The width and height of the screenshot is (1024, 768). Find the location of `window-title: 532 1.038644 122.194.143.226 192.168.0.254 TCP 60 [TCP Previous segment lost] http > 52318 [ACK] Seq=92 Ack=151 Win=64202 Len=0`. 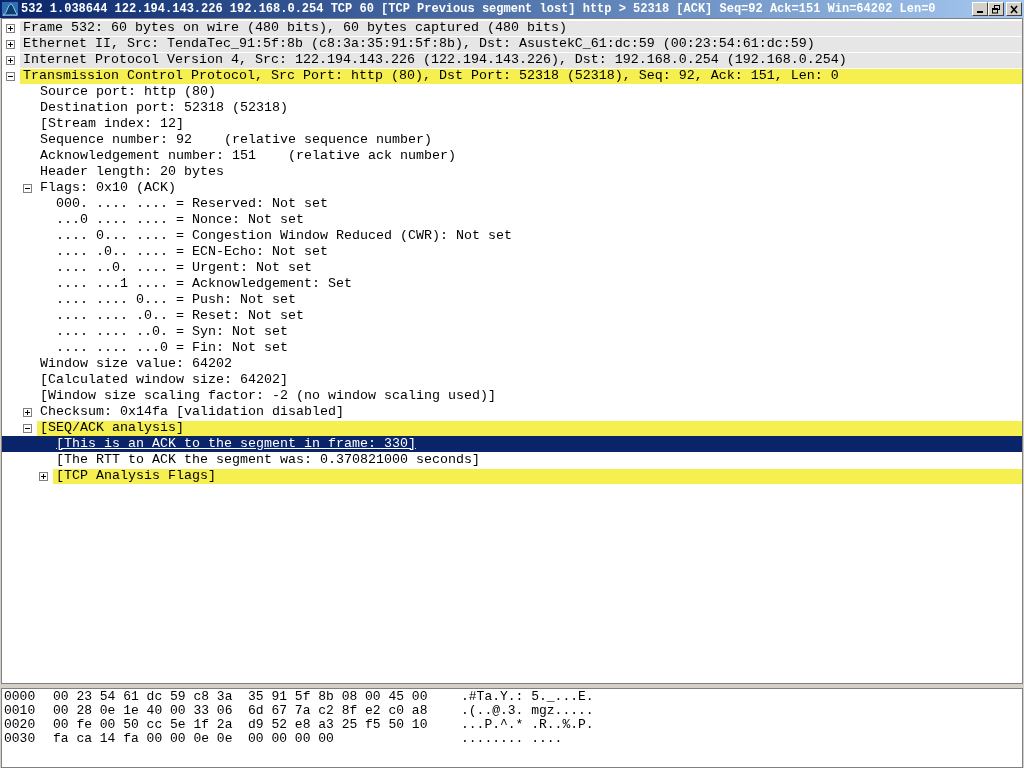

window-title: 532 1.038644 122.194.143.226 192.168.0.254 TCP 60 [TCP Previous segment lost] http > 52318 [ACK] Seq=92 Ack=151 Win=64202 Len=0 is located at coordinates (479, 9).